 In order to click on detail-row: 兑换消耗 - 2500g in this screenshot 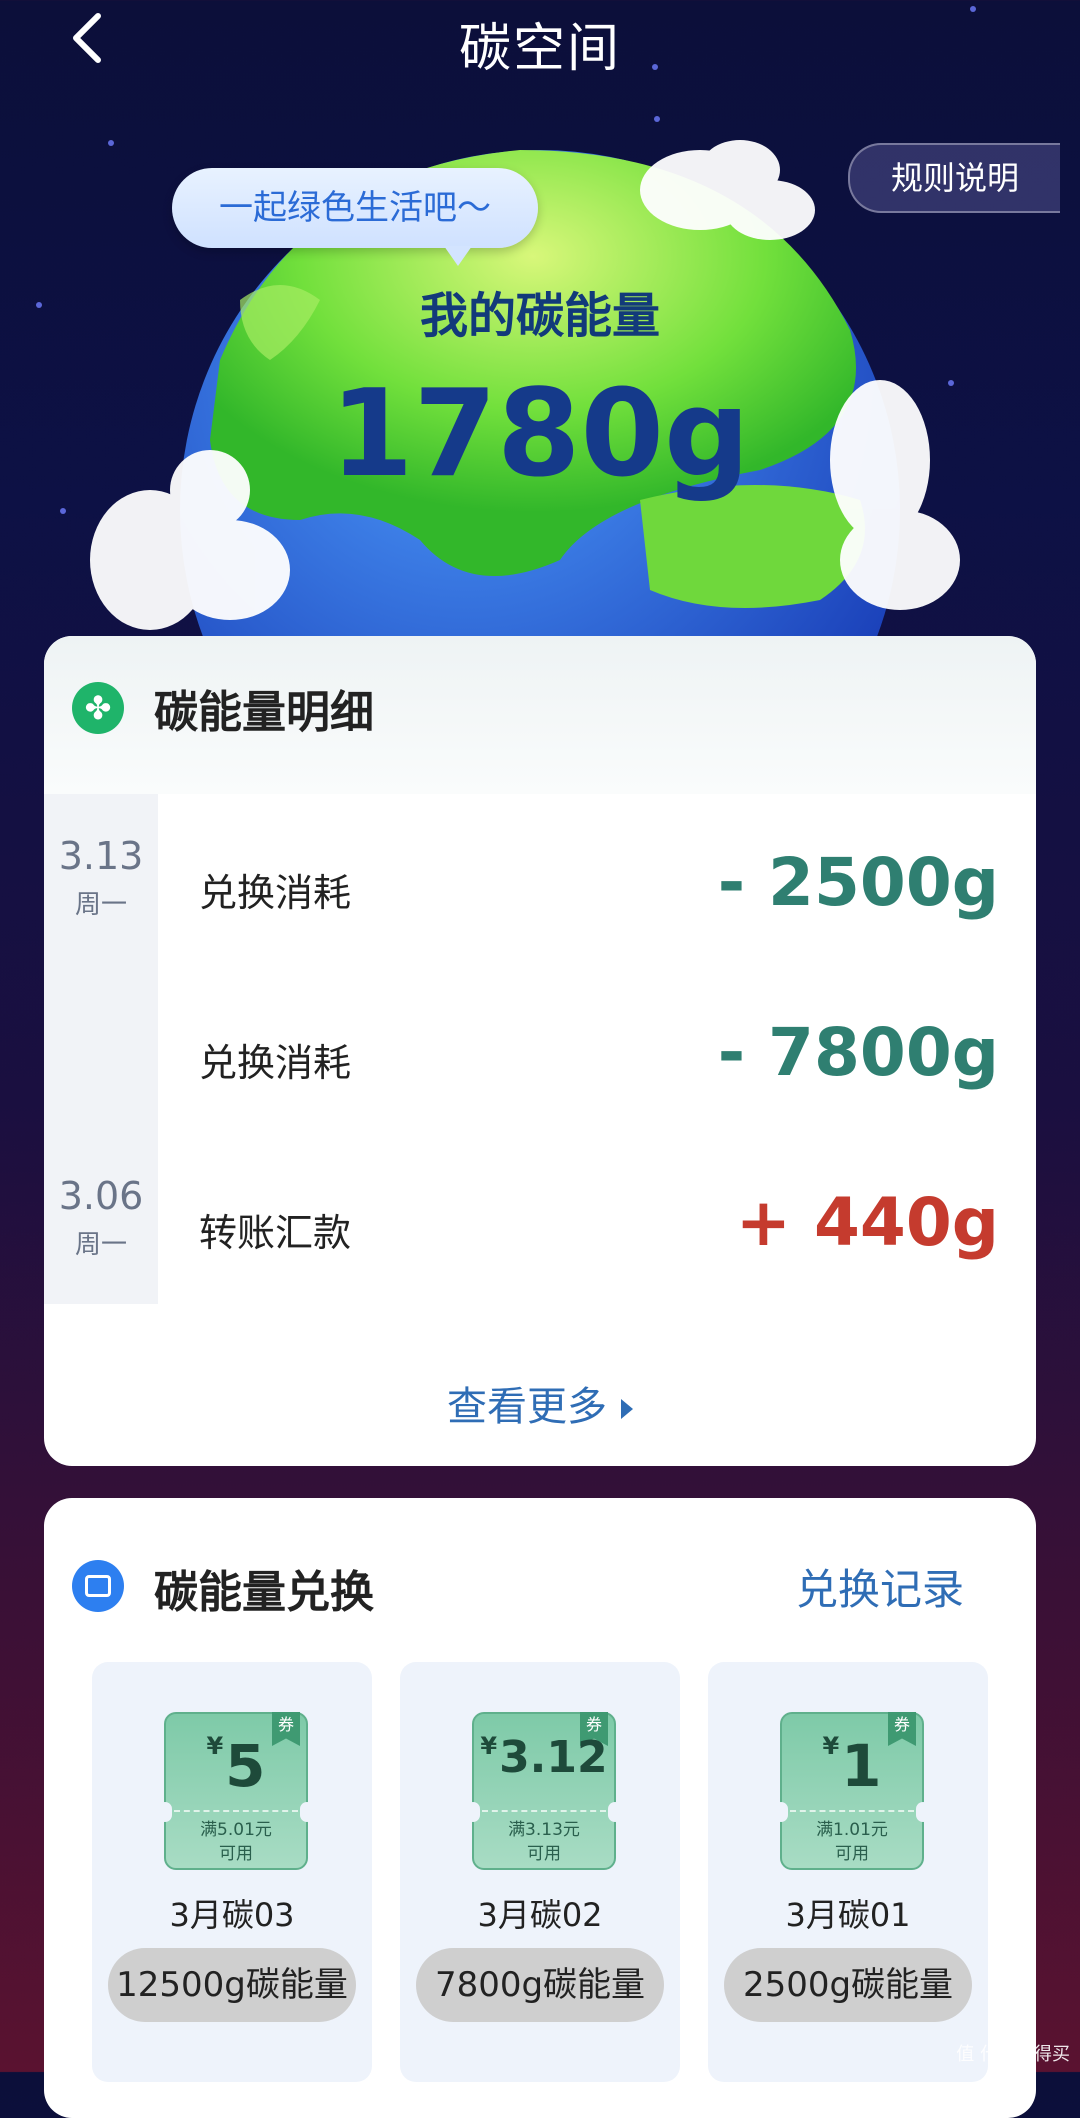, I will do `click(599, 884)`.